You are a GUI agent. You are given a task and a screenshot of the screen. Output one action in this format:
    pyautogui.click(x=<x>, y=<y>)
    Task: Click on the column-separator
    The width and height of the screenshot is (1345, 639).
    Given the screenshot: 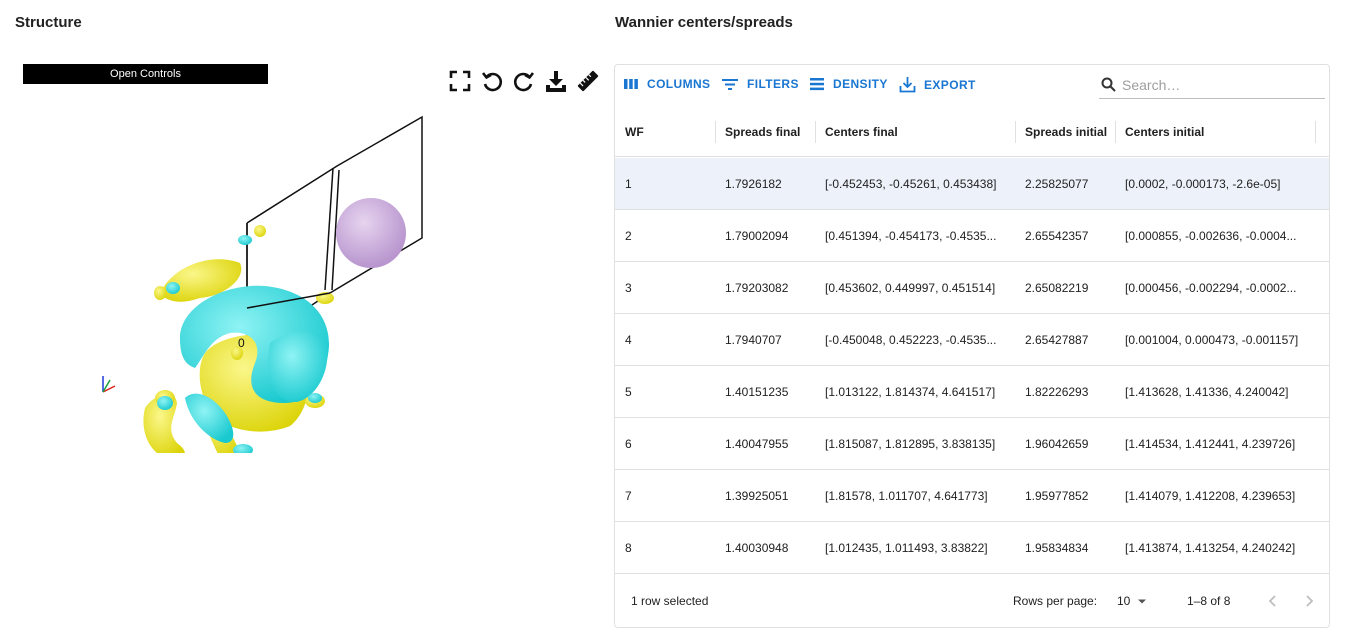 What is the action you would take?
    pyautogui.click(x=1315, y=132)
    